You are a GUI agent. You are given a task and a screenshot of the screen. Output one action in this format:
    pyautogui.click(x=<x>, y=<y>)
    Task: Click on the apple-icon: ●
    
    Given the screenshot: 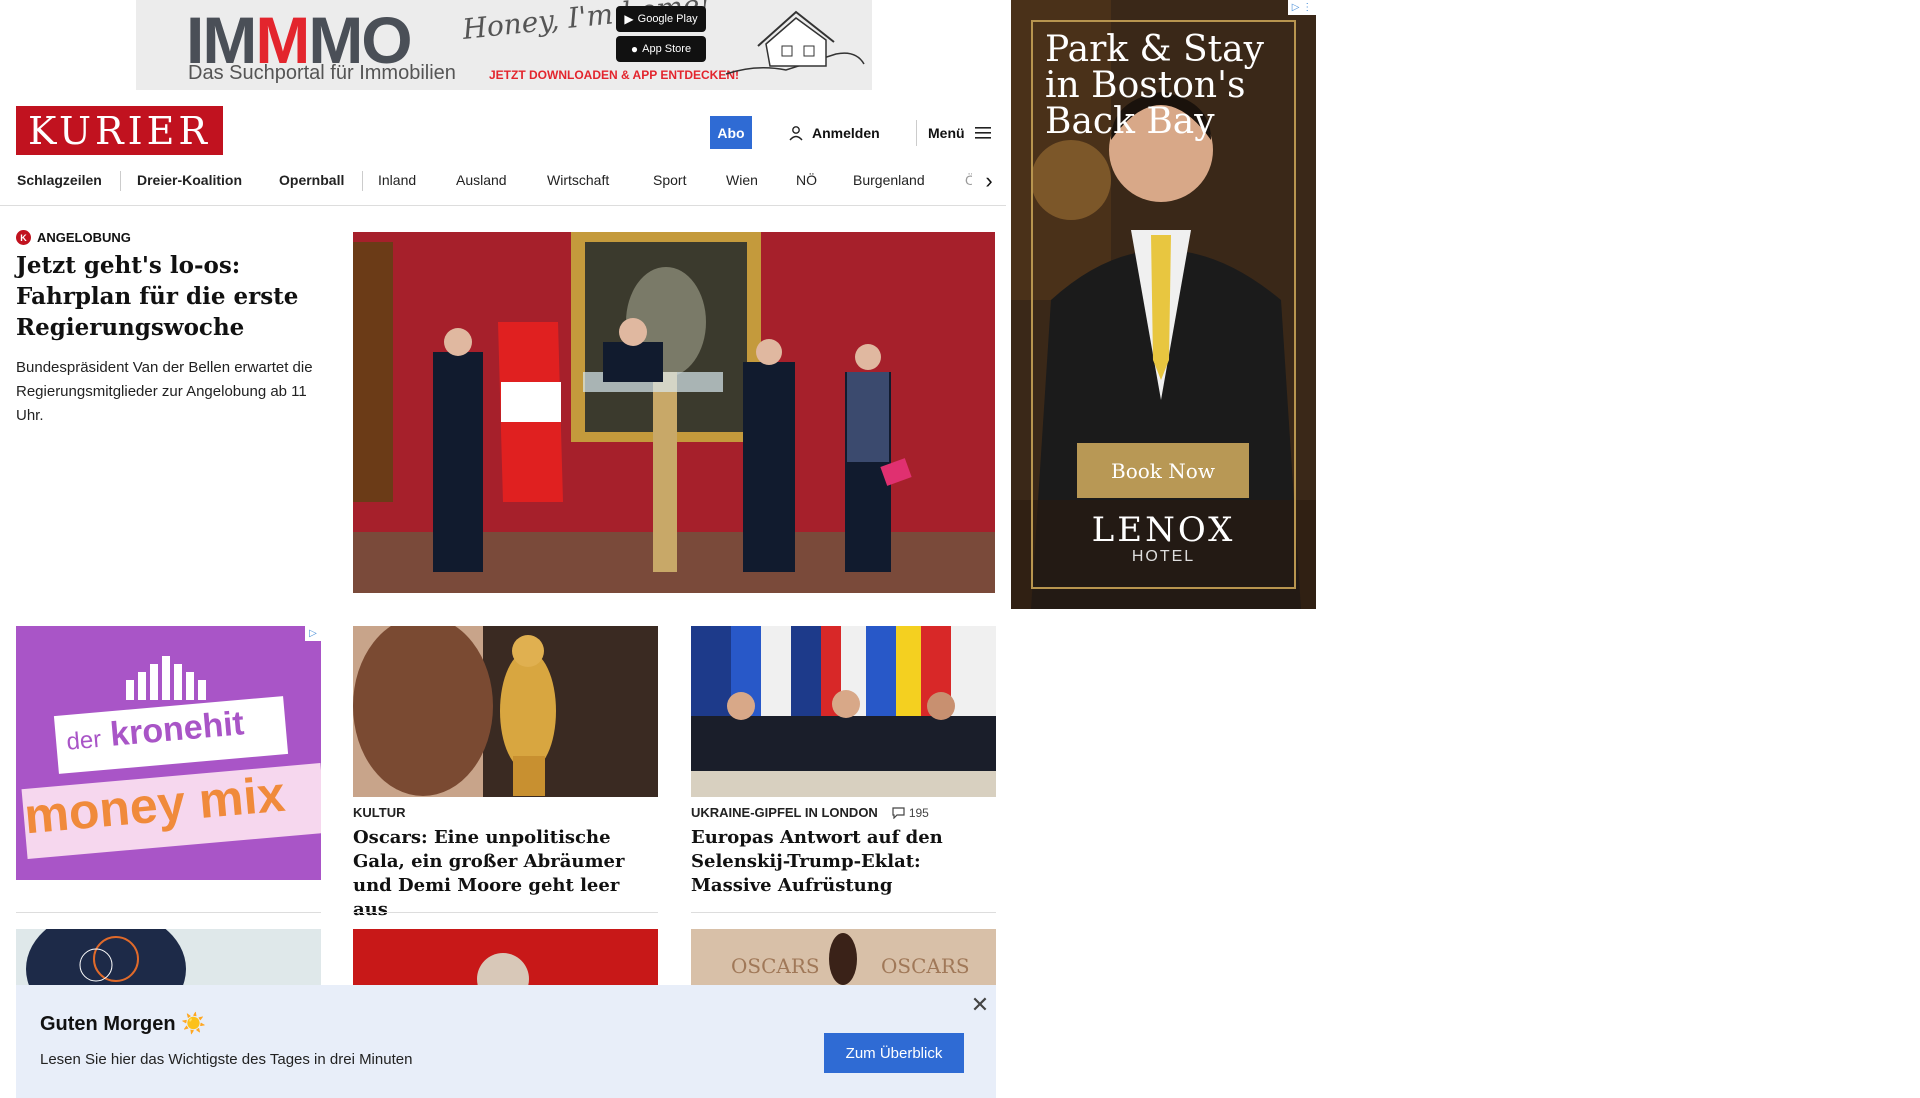 What is the action you would take?
    pyautogui.click(x=634, y=49)
    